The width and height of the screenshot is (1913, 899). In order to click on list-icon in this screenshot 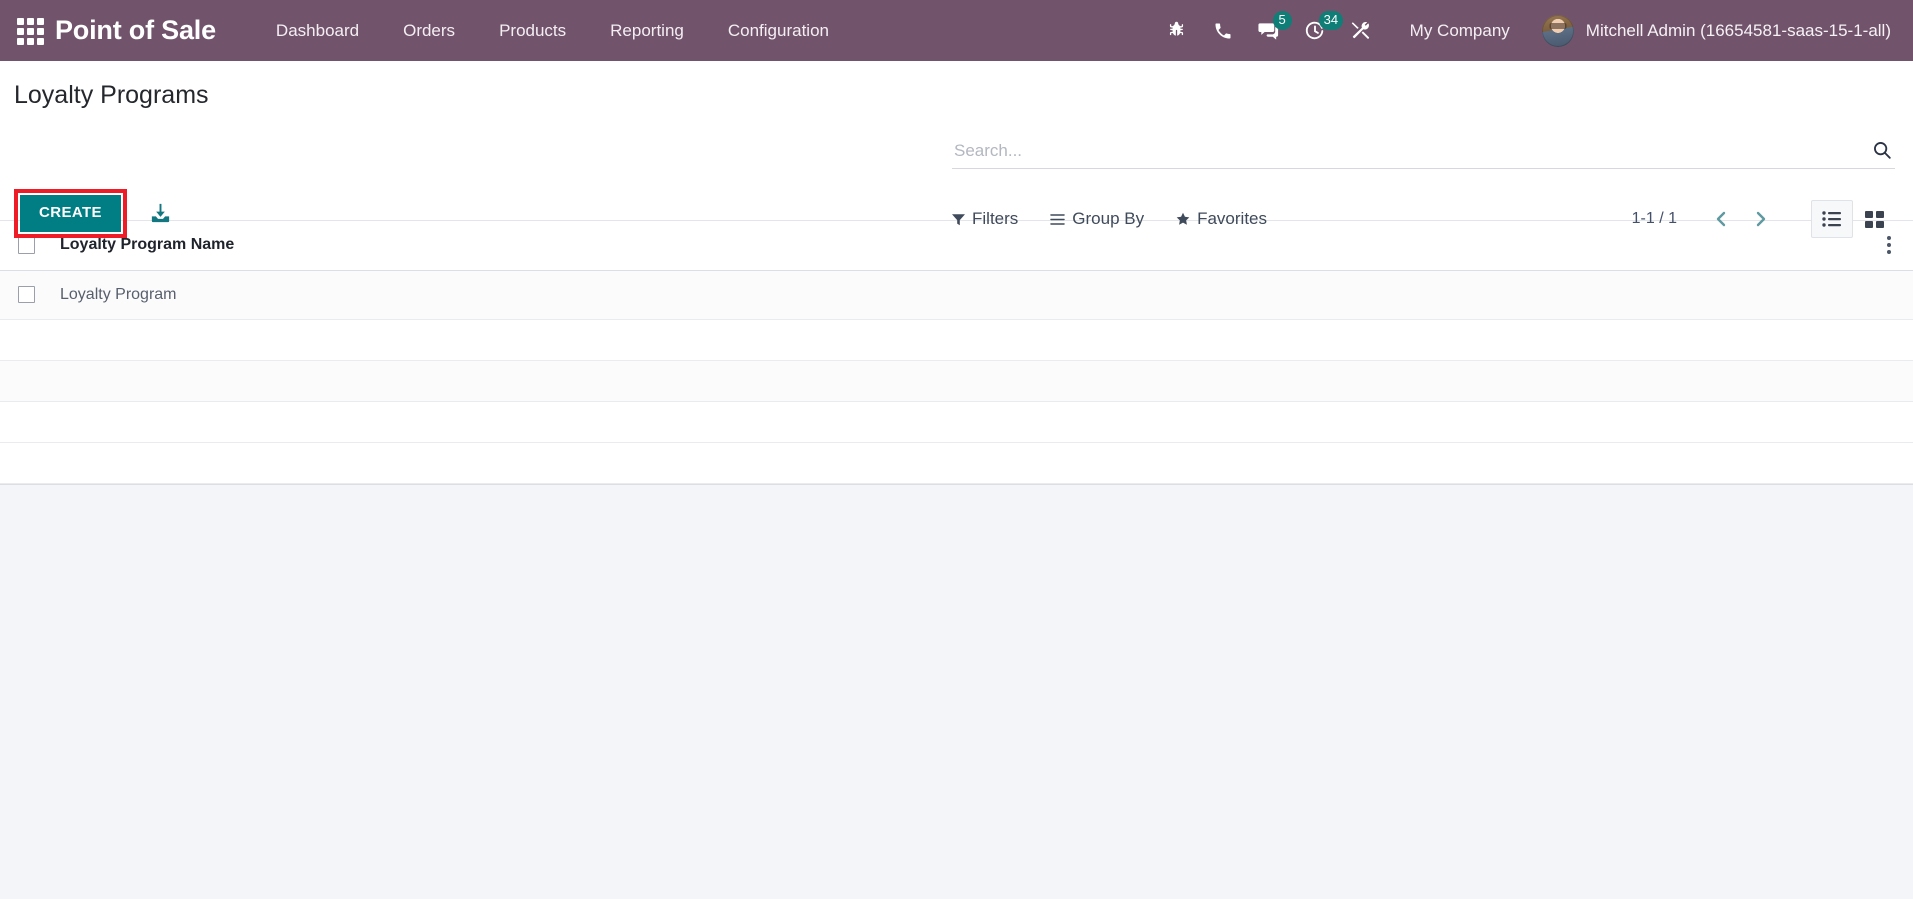, I will do `click(1831, 219)`.